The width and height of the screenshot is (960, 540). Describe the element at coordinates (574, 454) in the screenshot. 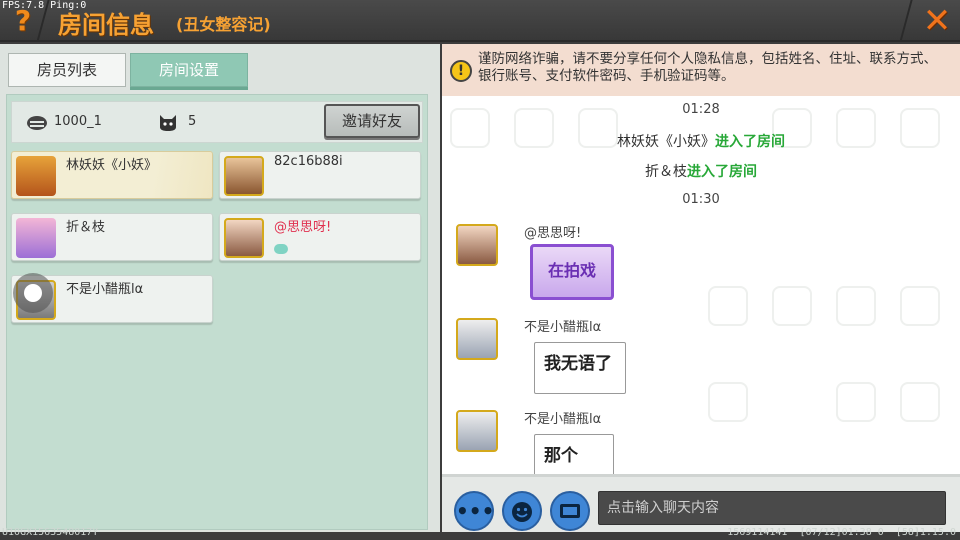

I see `message-bubble: 那个` at that location.